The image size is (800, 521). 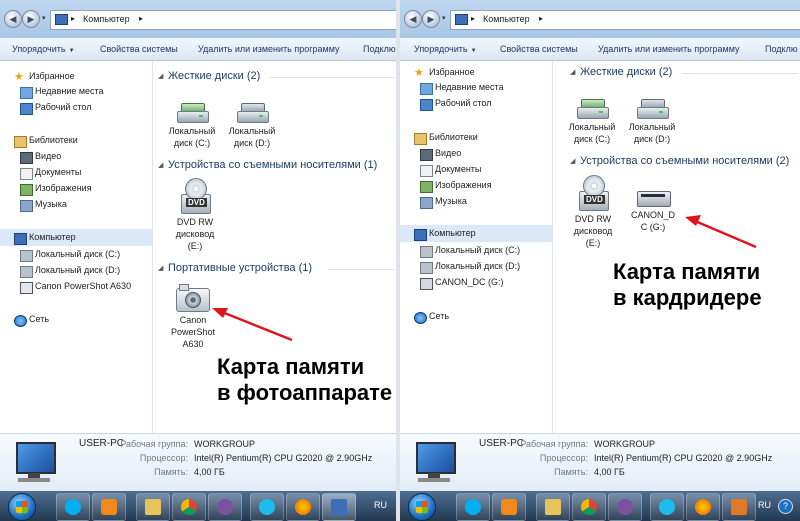 I want to click on libraries-icon, so click(x=420, y=139).